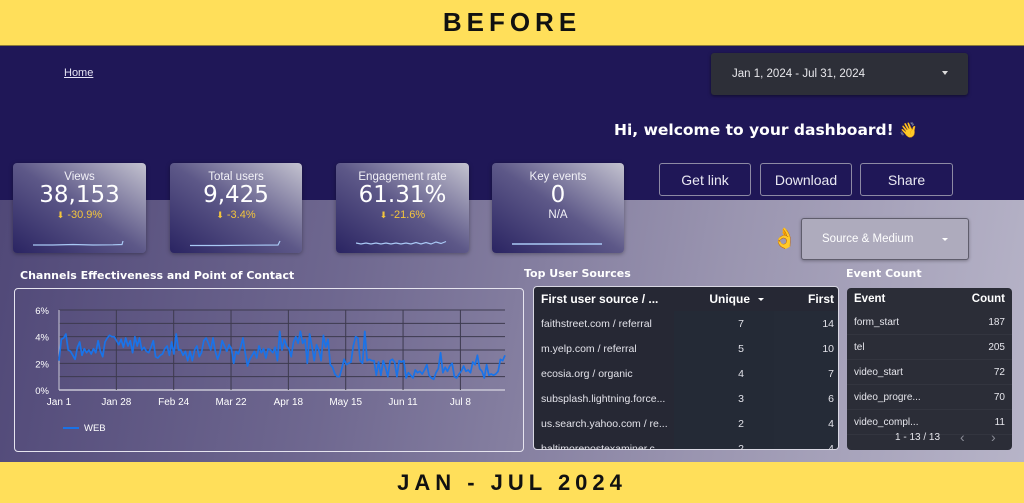 This screenshot has height=503, width=1024. Describe the element at coordinates (988, 299) in the screenshot. I see `column-header-count: Count` at that location.